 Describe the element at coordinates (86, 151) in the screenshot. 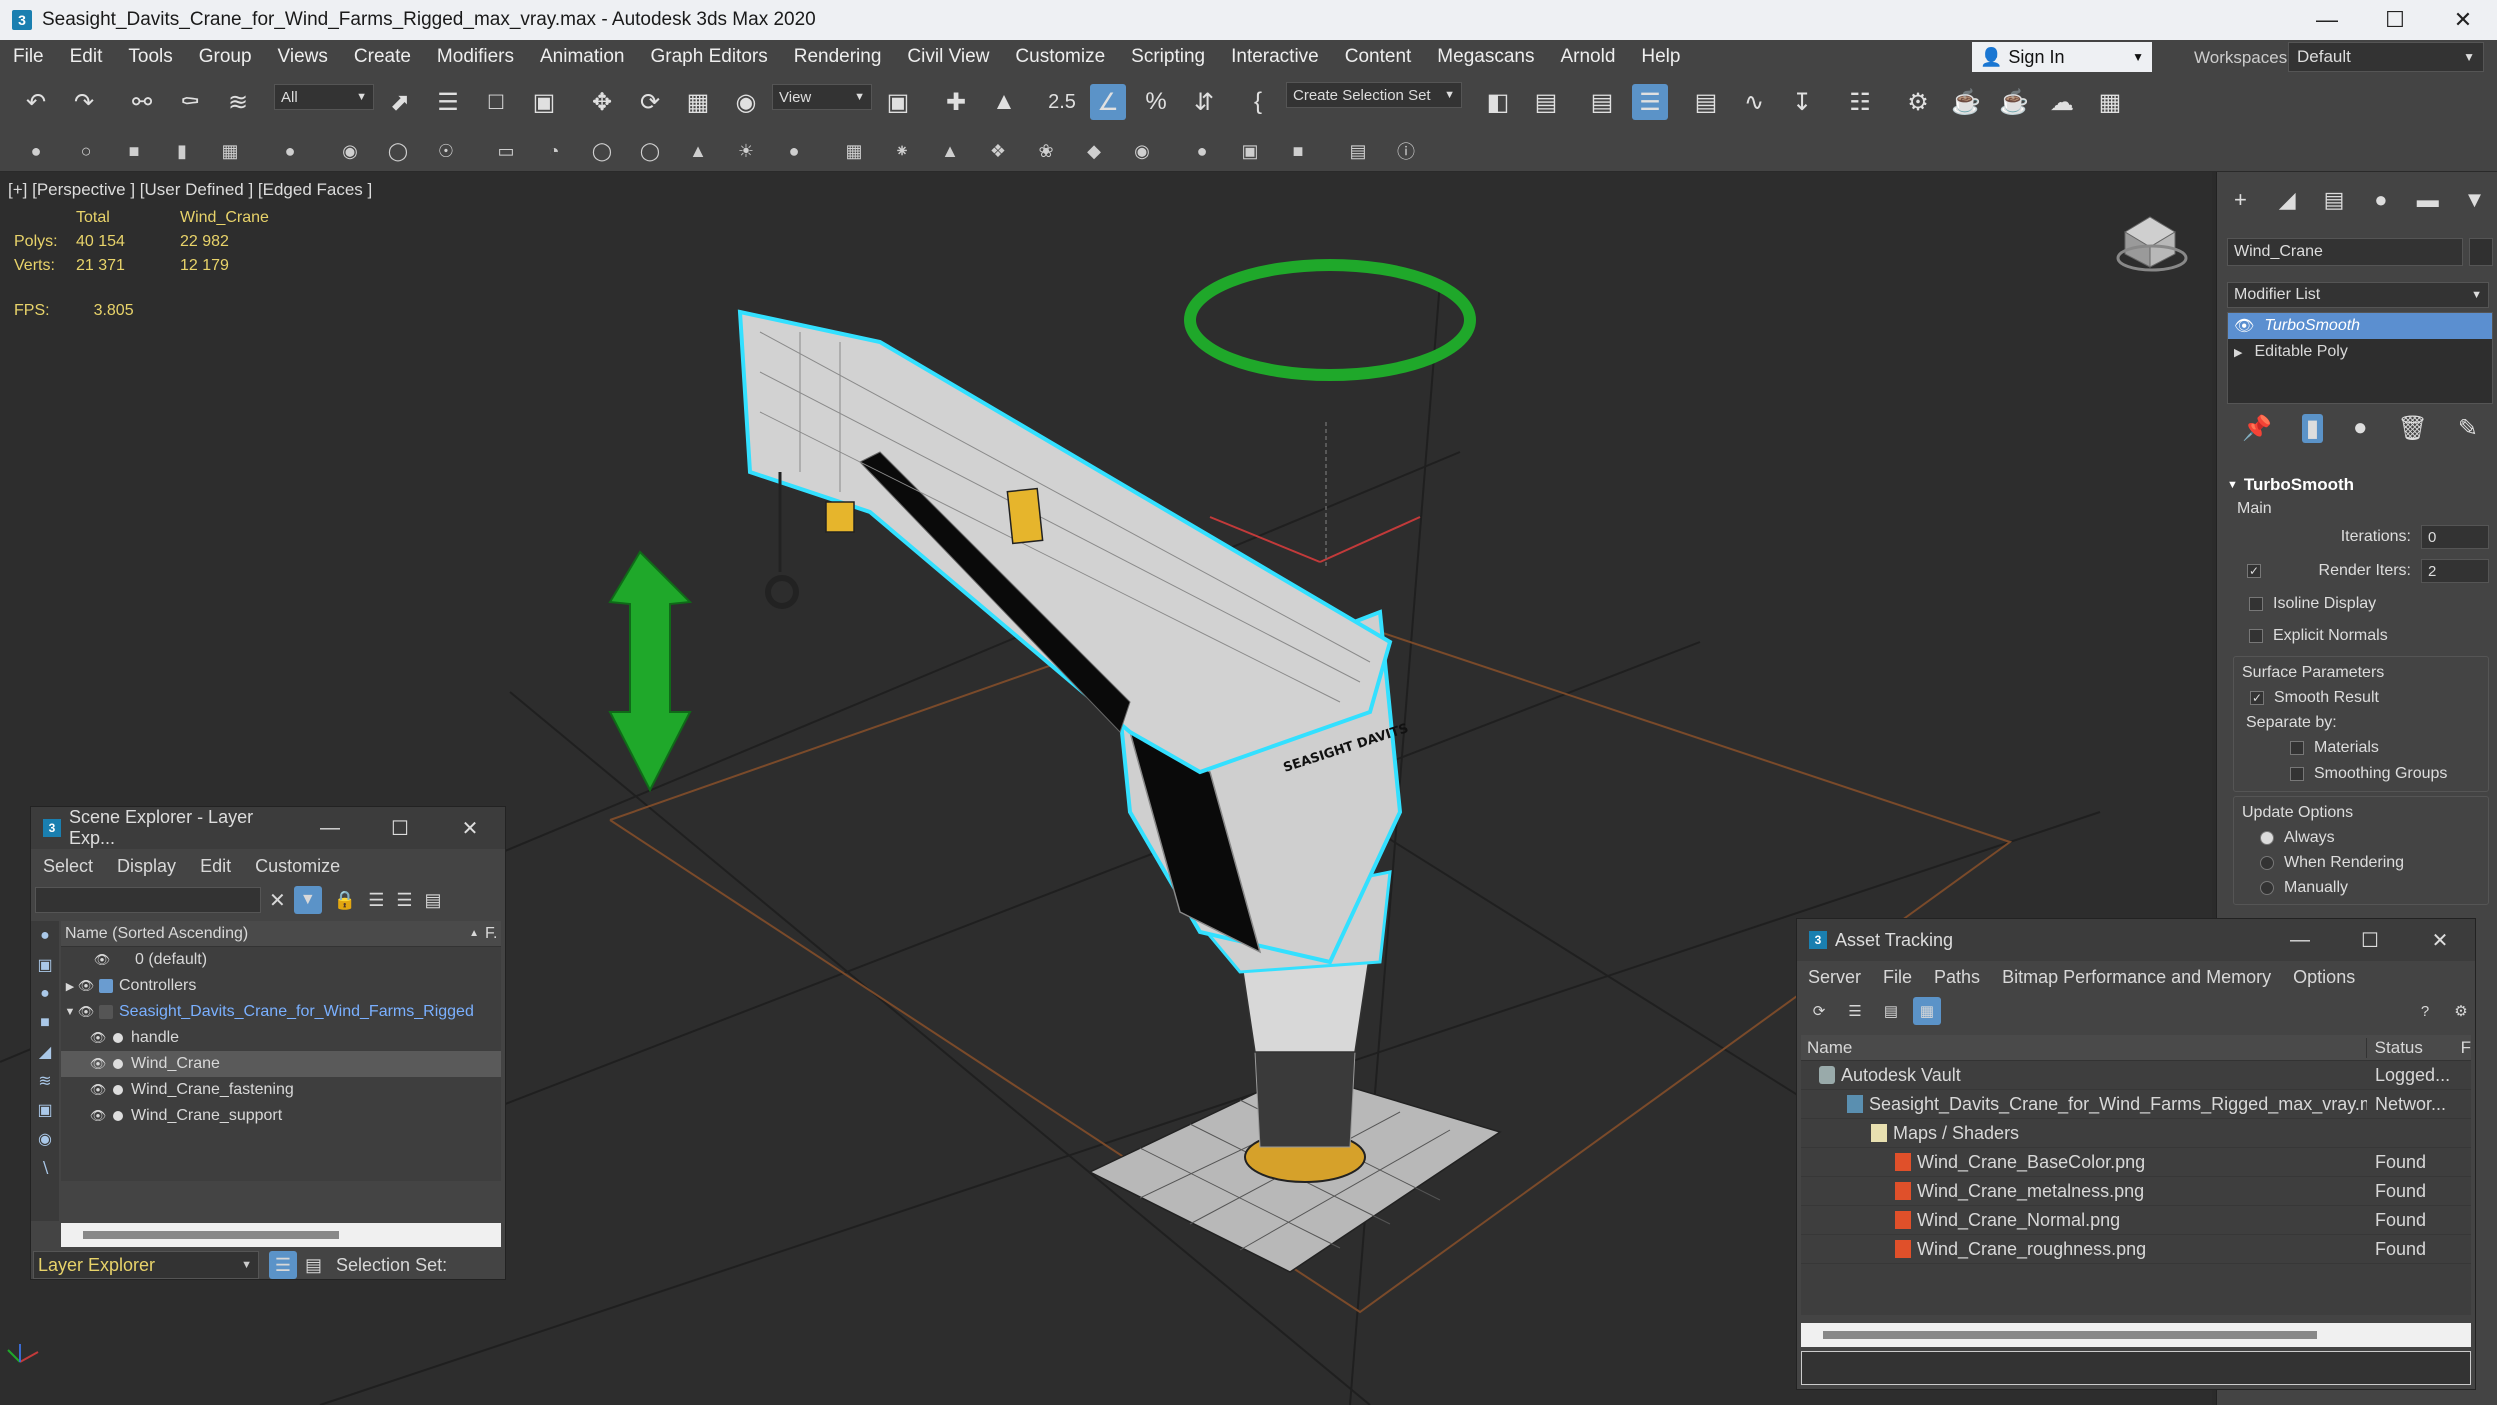

I see `sphere-icon: ○` at that location.